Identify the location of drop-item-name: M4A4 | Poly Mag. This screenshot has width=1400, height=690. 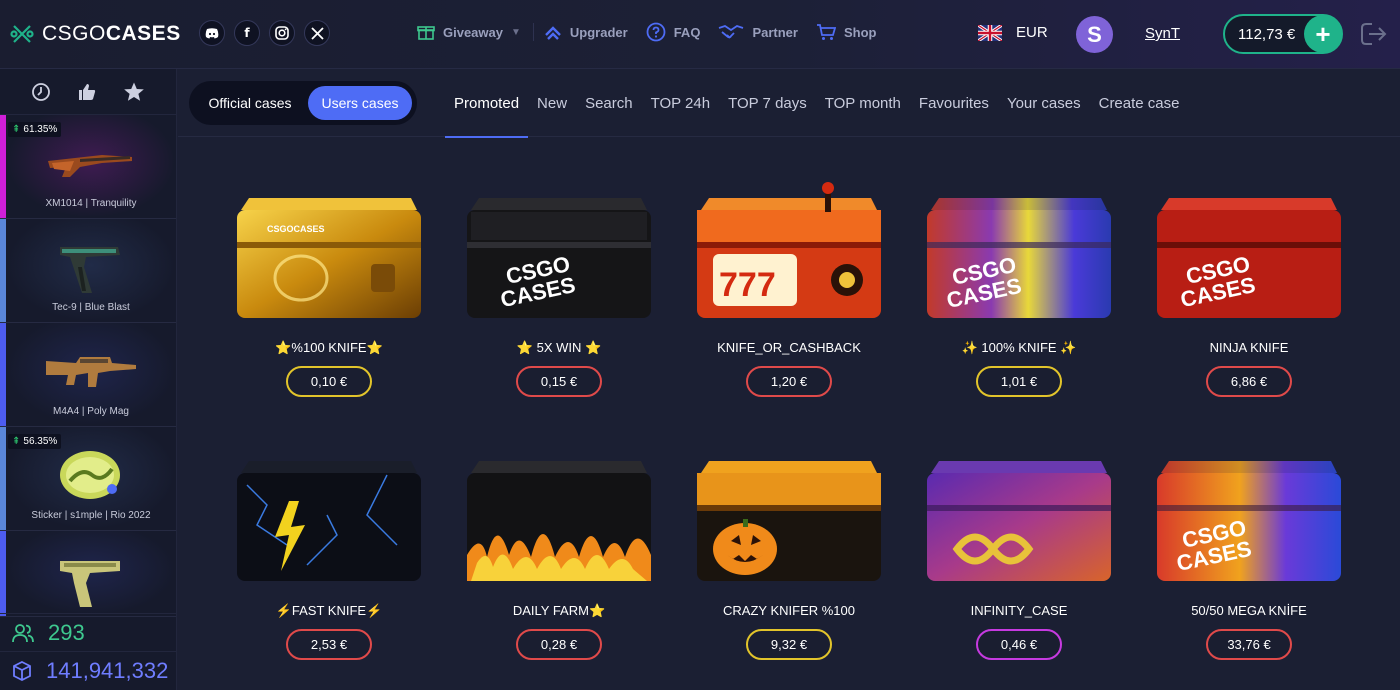
(91, 411).